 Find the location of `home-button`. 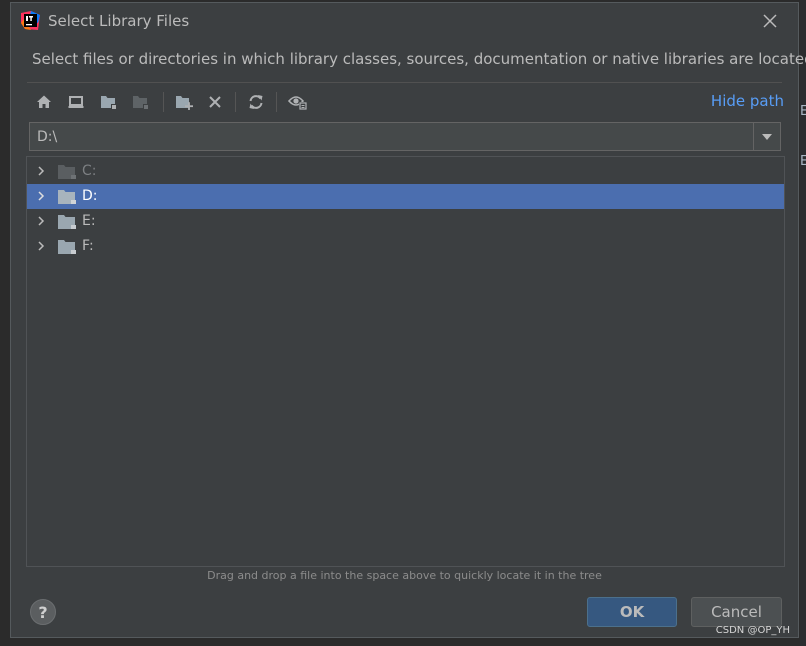

home-button is located at coordinates (44, 102).